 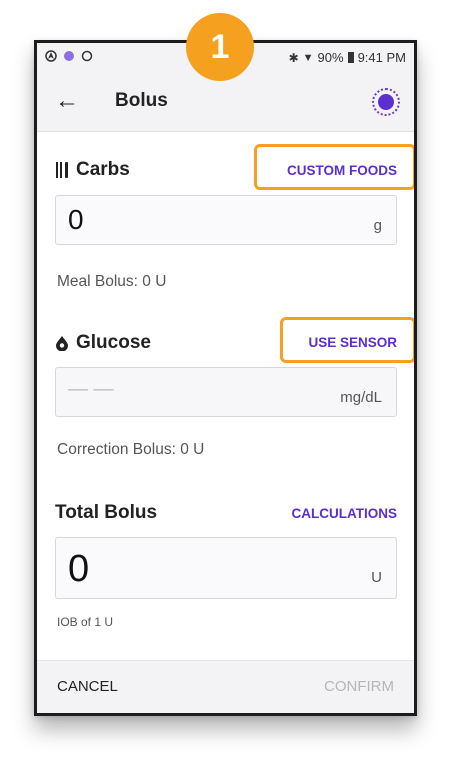 I want to click on back-arrow-icon: ←, so click(x=67, y=101).